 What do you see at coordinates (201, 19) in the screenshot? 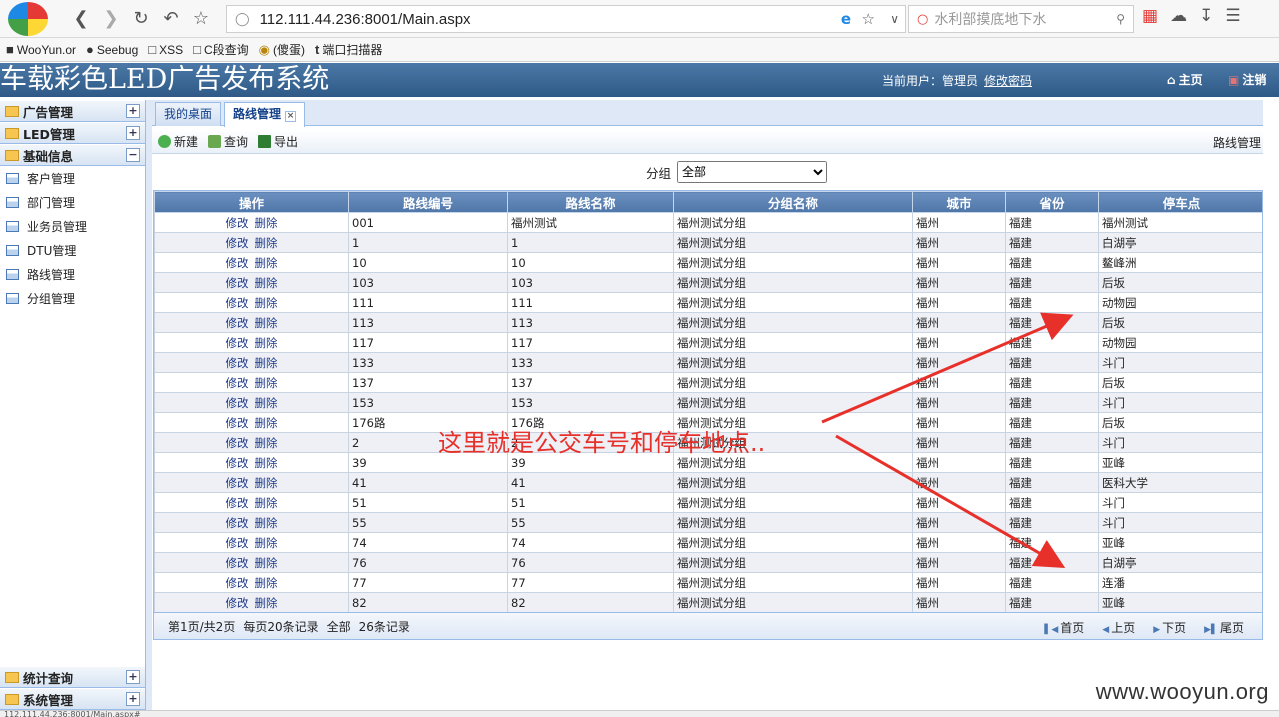
I see `bookmark-star-icon: ☆` at bounding box center [201, 19].